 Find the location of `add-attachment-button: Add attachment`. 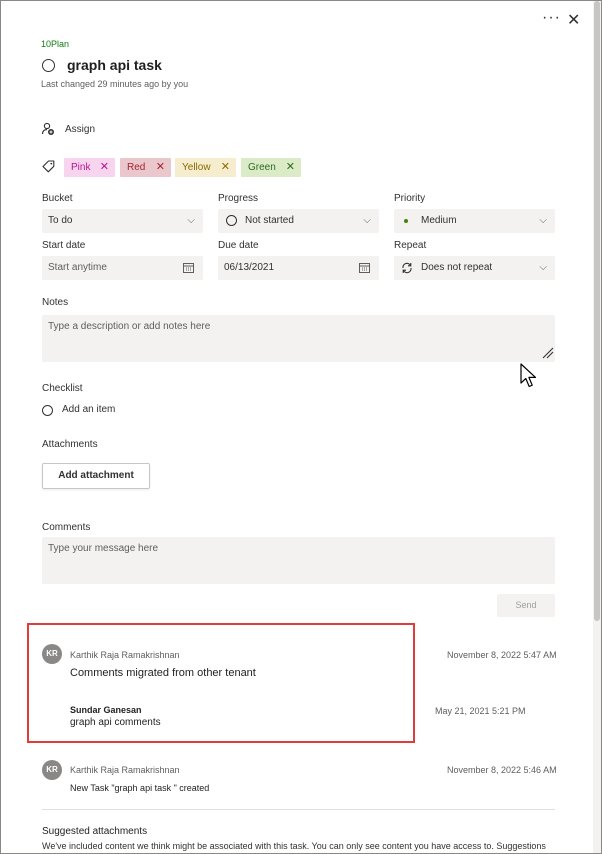

add-attachment-button: Add attachment is located at coordinates (96, 476).